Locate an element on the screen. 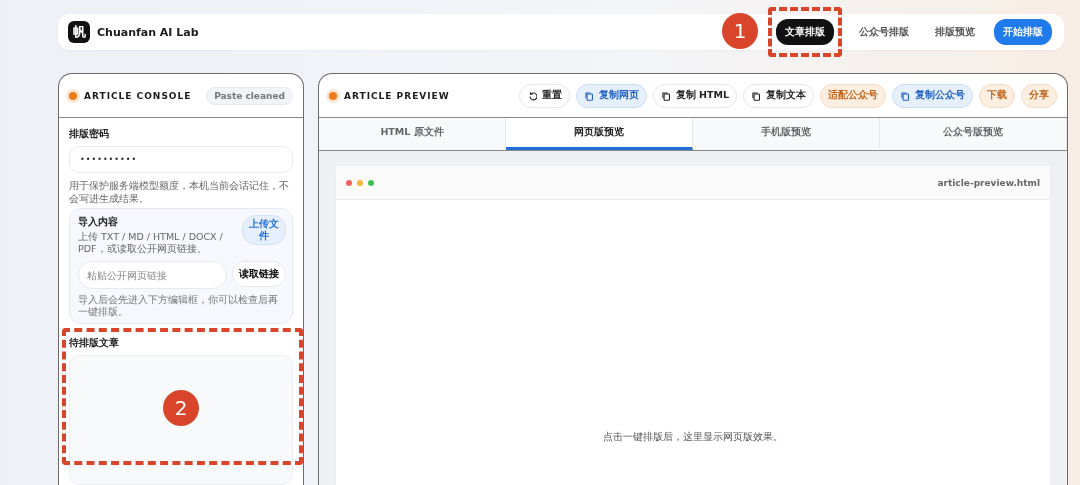 This screenshot has width=1080, height=485. section-title: 导入内容 is located at coordinates (98, 222).